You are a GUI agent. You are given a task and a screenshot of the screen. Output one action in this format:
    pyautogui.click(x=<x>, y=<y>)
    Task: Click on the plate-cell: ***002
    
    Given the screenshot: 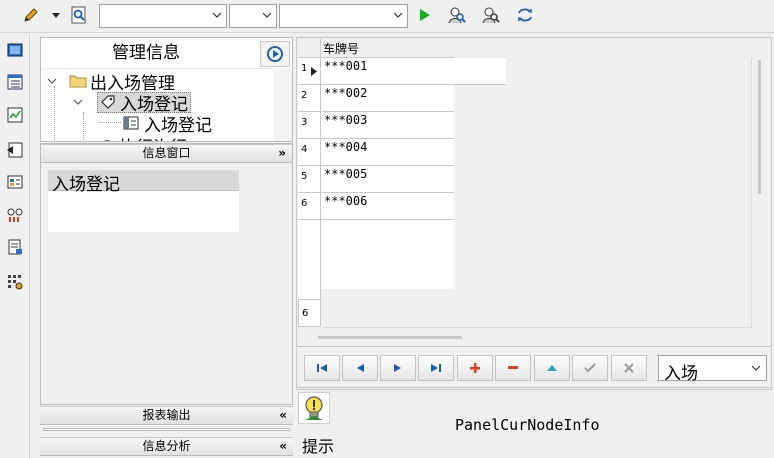 What is the action you would take?
    pyautogui.click(x=387, y=98)
    